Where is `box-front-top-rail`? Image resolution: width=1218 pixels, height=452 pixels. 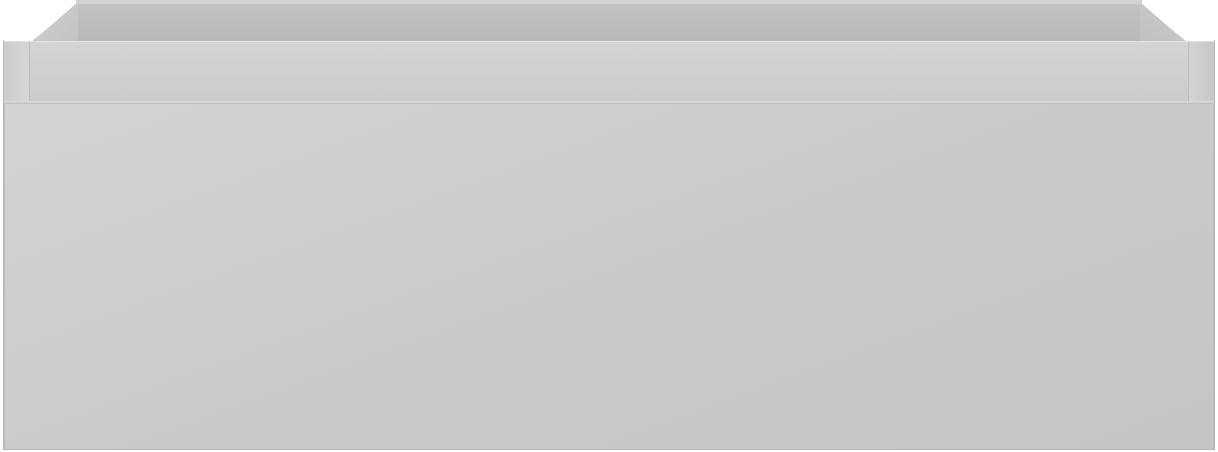 box-front-top-rail is located at coordinates (609, 71).